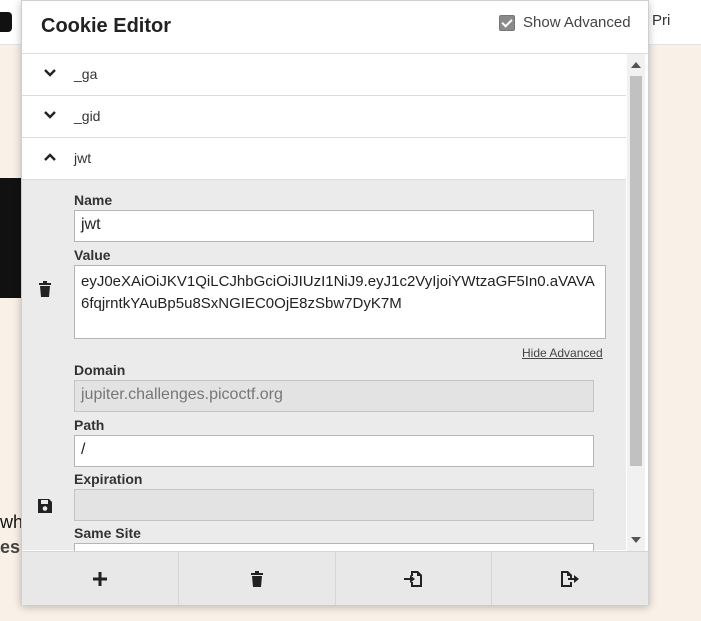  Describe the element at coordinates (562, 353) in the screenshot. I see `hide-advanced-link: Hide Advanced` at that location.